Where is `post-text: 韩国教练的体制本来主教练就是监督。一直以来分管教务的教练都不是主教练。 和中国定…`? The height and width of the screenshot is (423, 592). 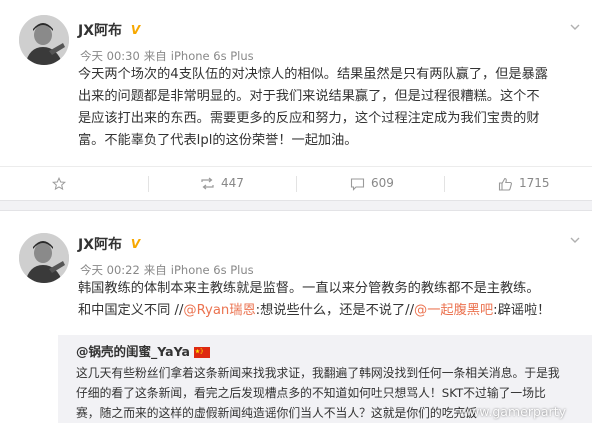
post-text: 韩国教练的体制本来主教练就是监督。一直以来分管教务的教练都不是主教练。 和中国定… is located at coordinates (330, 300).